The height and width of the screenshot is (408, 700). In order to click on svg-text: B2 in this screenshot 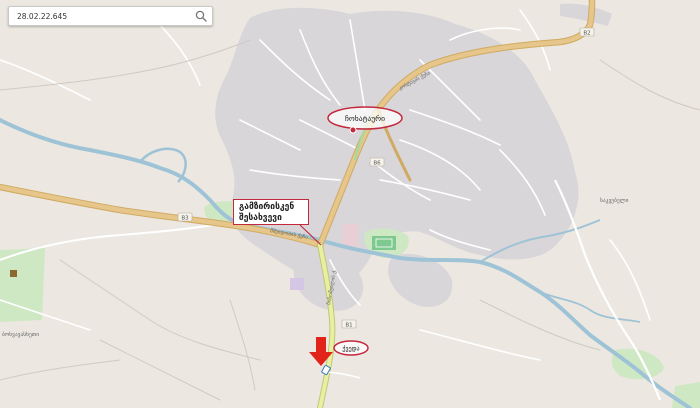, I will do `click(586, 33)`.